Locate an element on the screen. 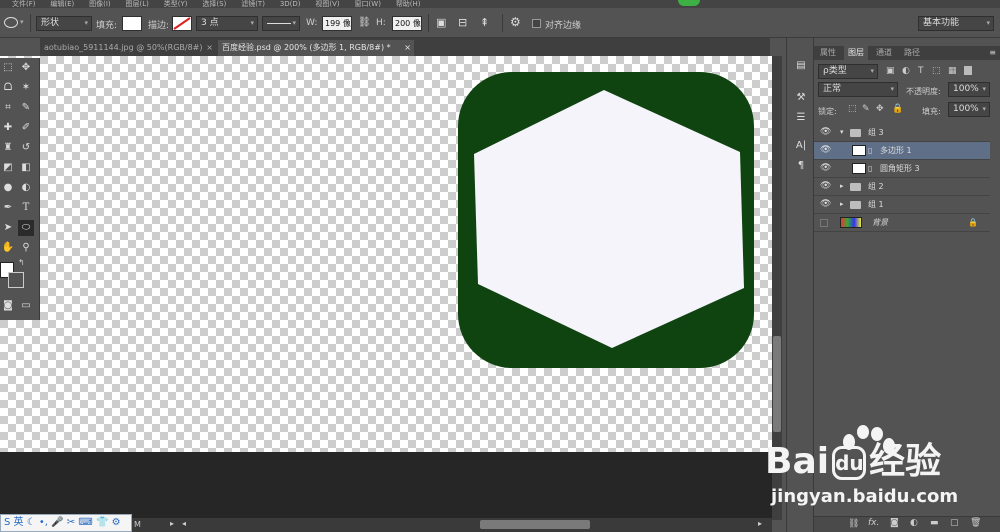 This screenshot has width=1000, height=532. shape-mode-select: 形状 ▾ is located at coordinates (64, 23).